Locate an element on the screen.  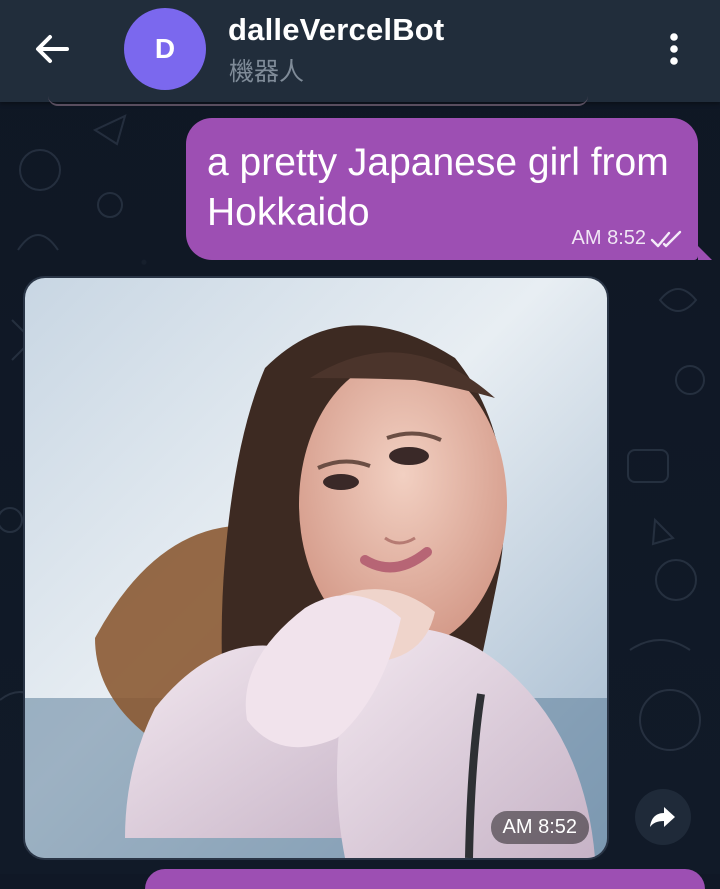
more-options-button is located at coordinates (674, 49).